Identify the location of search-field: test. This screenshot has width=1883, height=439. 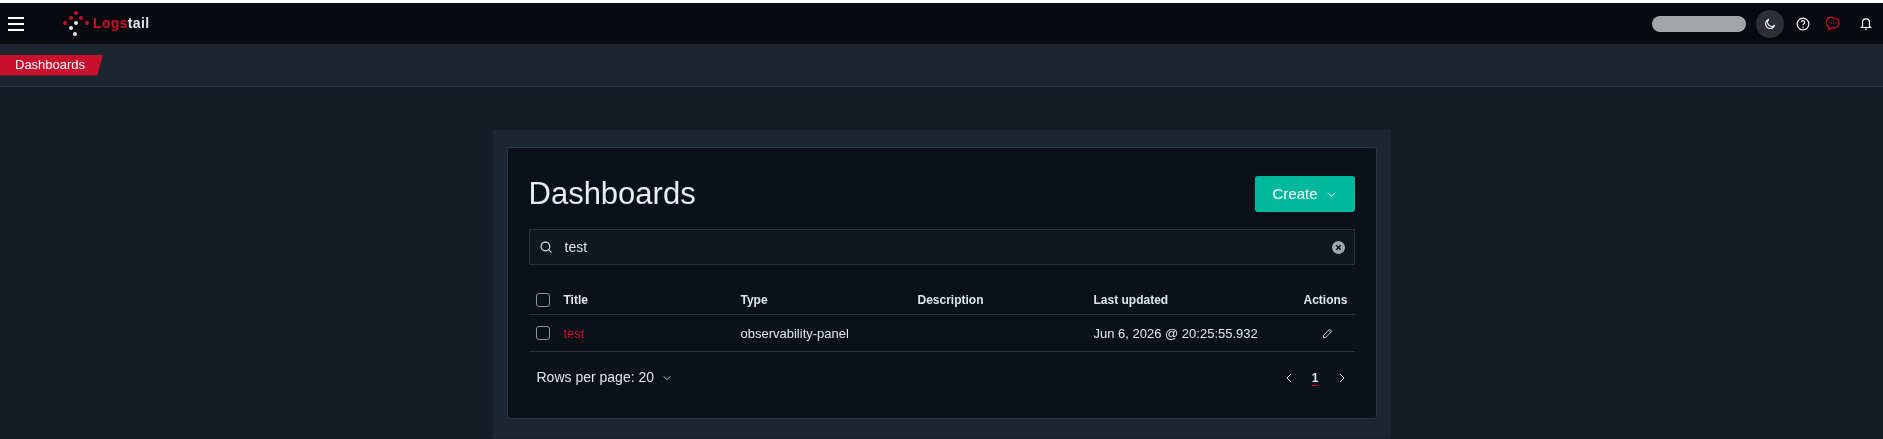
(941, 247).